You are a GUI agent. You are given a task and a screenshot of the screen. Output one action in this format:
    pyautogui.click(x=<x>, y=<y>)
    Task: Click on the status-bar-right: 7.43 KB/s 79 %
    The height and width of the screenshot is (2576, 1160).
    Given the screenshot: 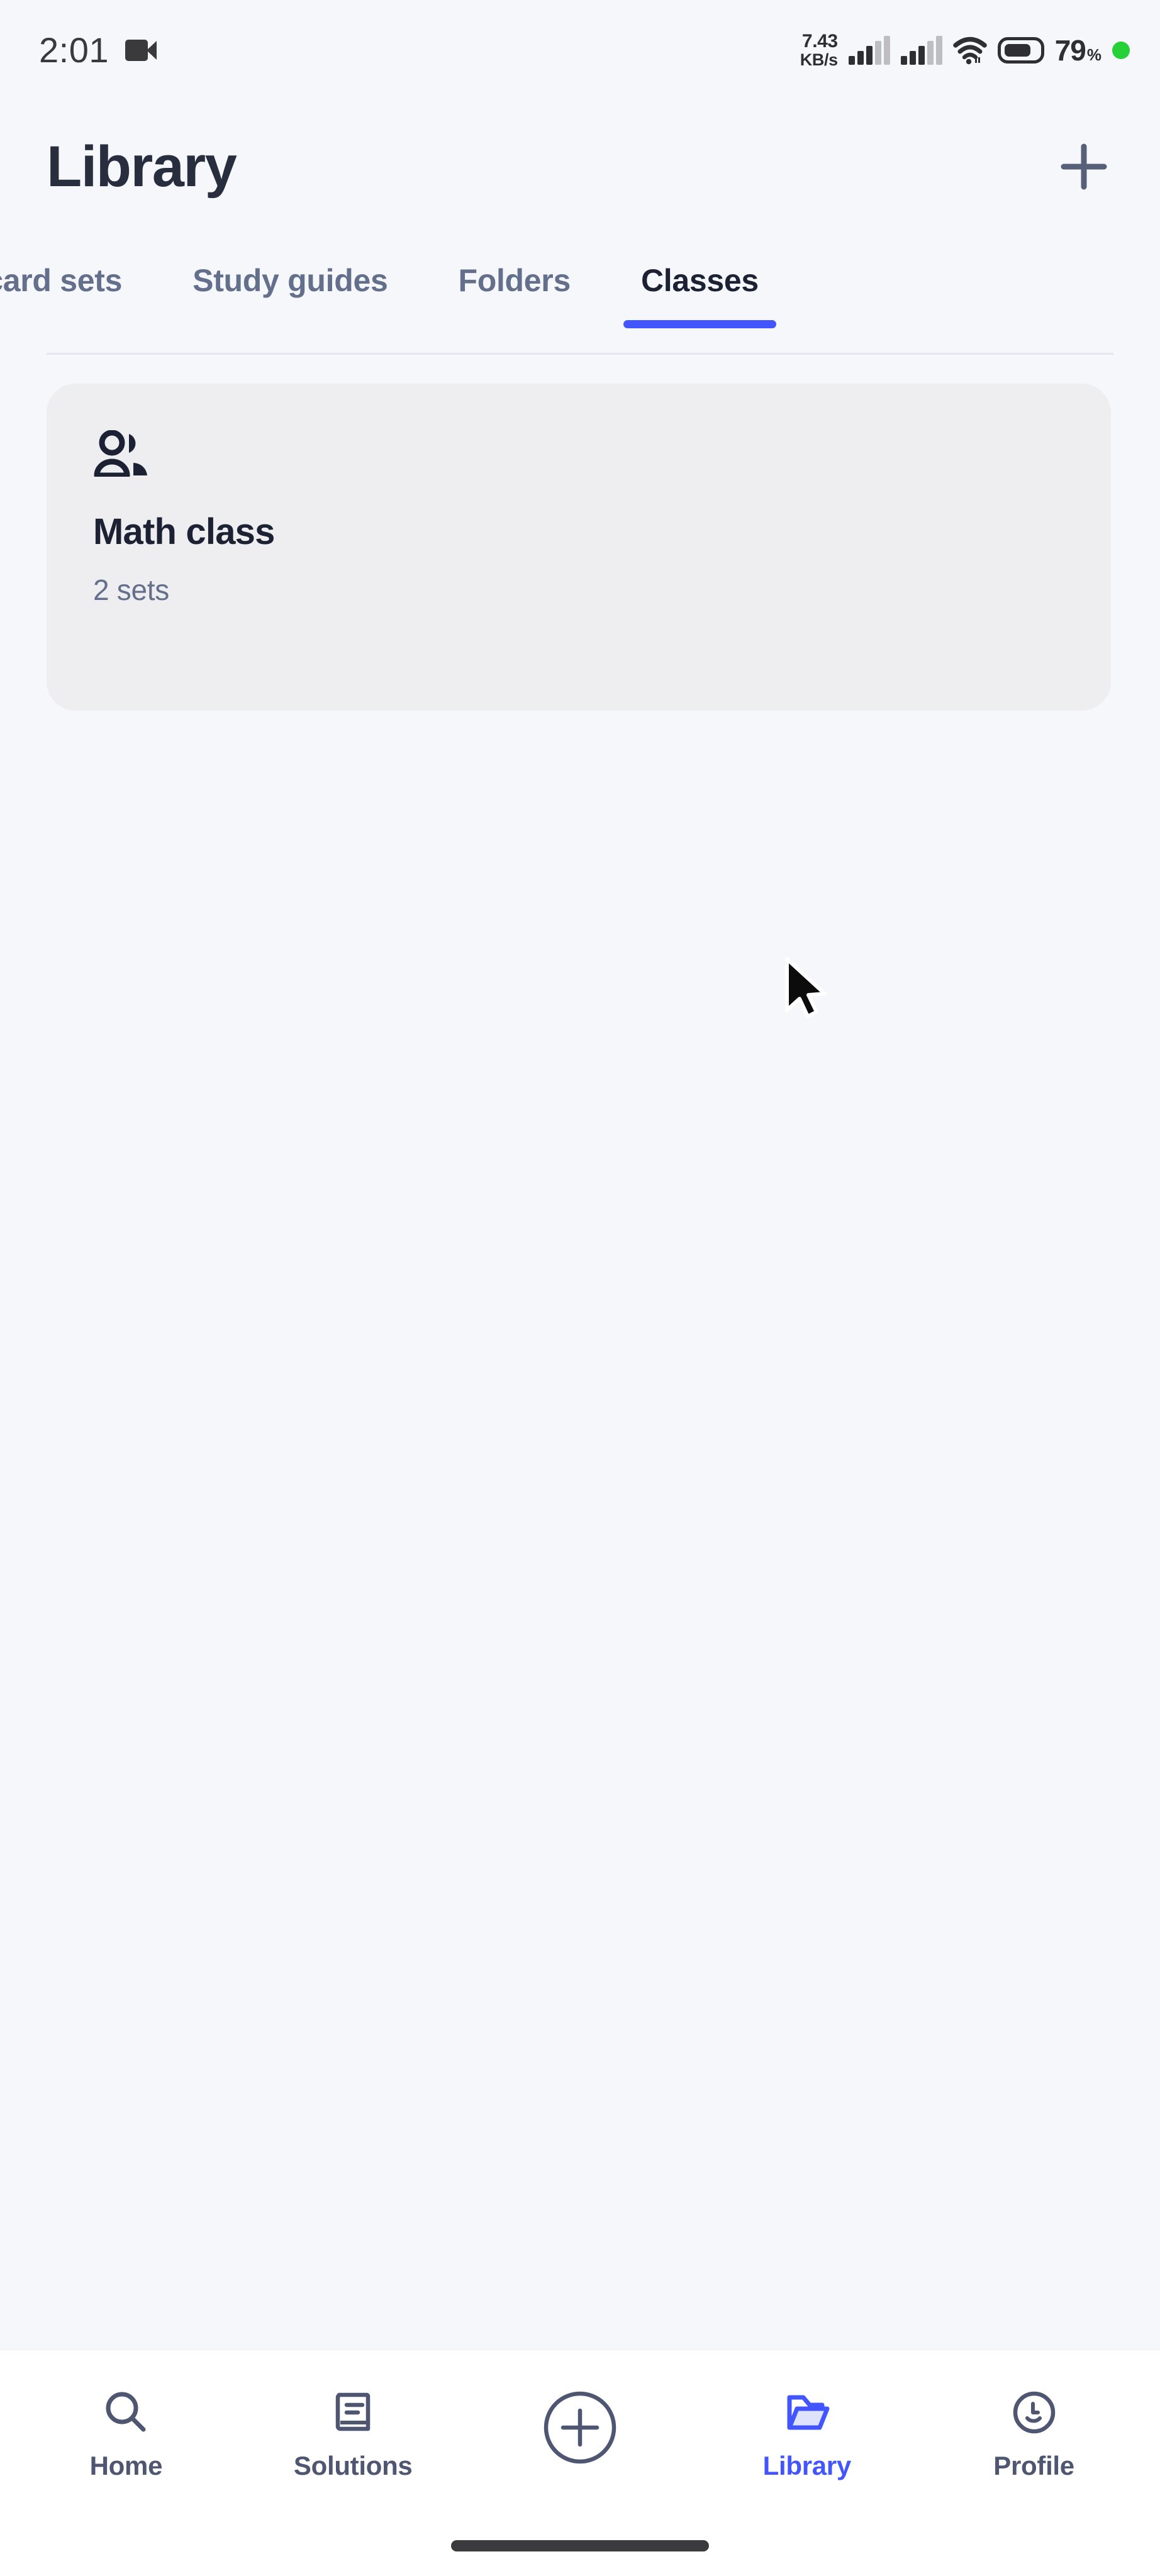 What is the action you would take?
    pyautogui.click(x=965, y=49)
    